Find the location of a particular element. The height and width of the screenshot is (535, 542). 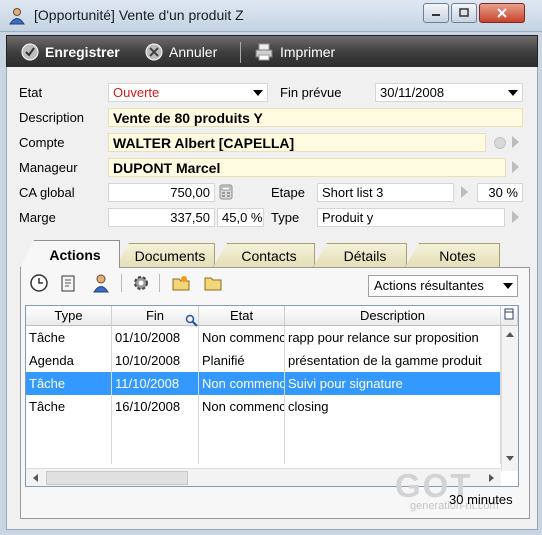

type-label: Type is located at coordinates (285, 217).